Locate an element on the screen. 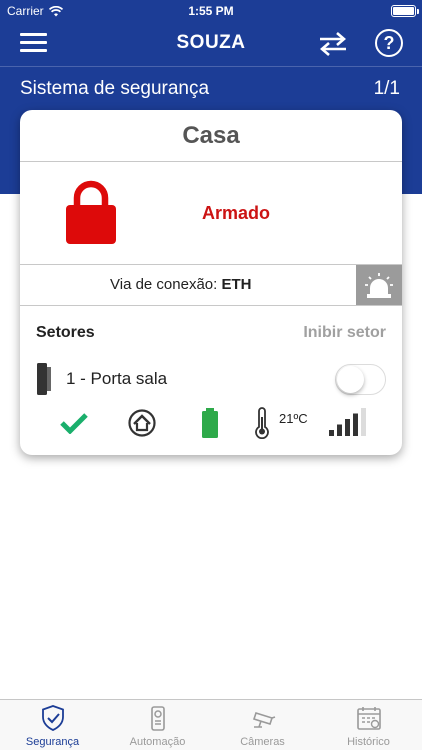 The height and width of the screenshot is (750, 422). tab-label: Câmeras is located at coordinates (262, 742).